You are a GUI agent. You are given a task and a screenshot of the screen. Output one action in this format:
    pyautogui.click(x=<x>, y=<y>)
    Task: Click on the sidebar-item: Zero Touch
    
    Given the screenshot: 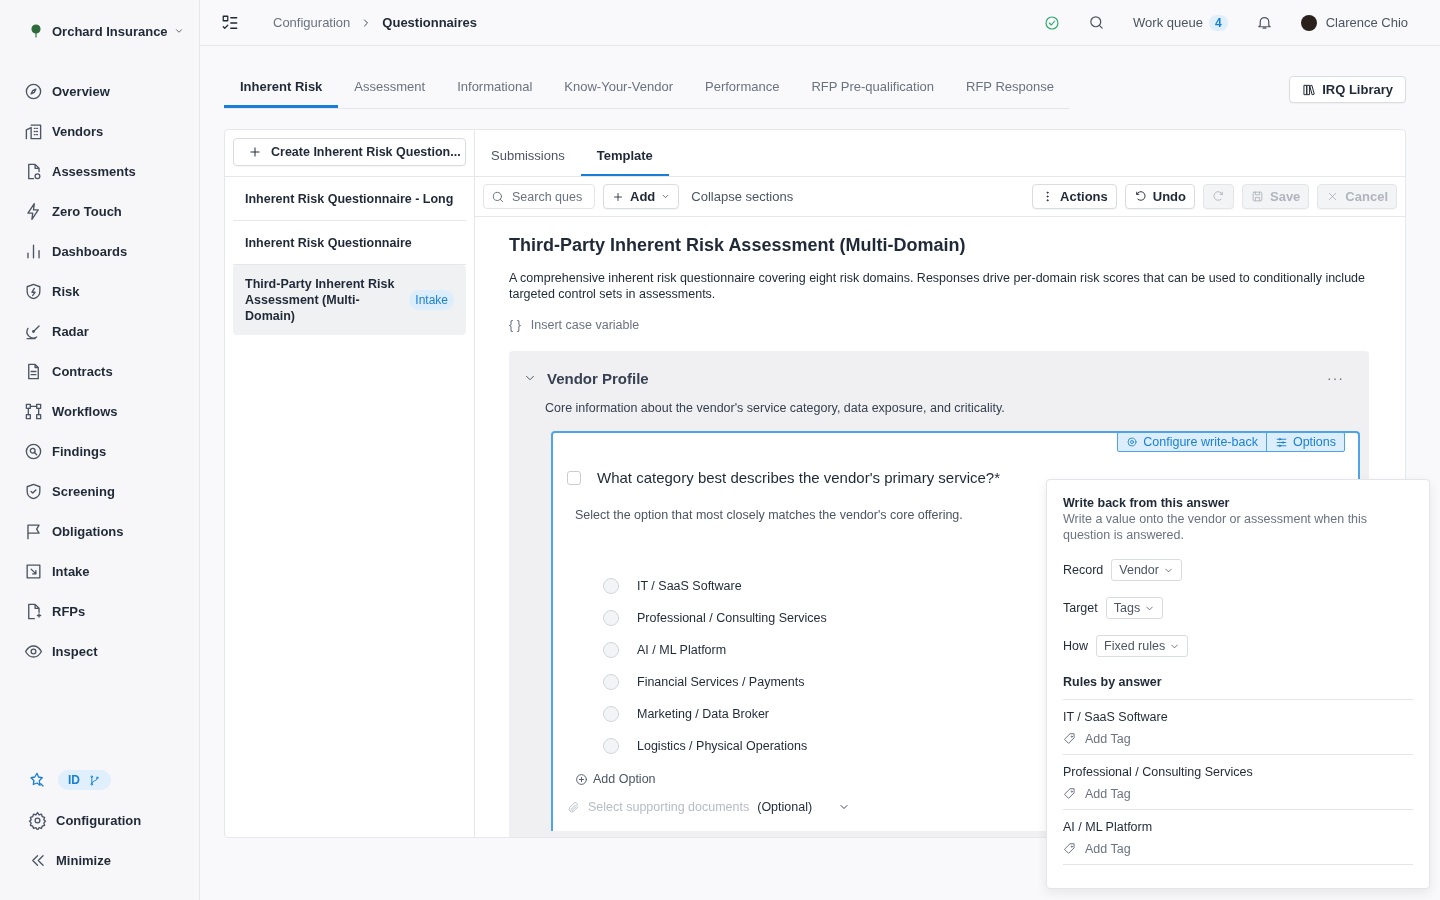 What is the action you would take?
    pyautogui.click(x=111, y=211)
    